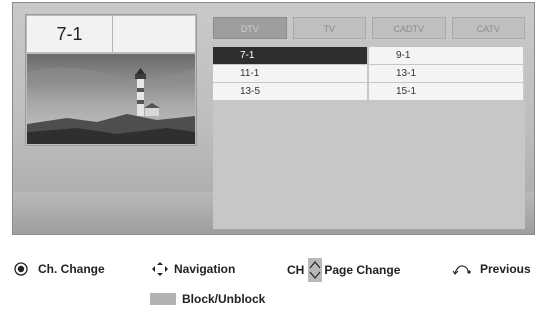 The width and height of the screenshot is (539, 315). Describe the element at coordinates (409, 28) in the screenshot. I see `tab-cadtv: CADTV` at that location.